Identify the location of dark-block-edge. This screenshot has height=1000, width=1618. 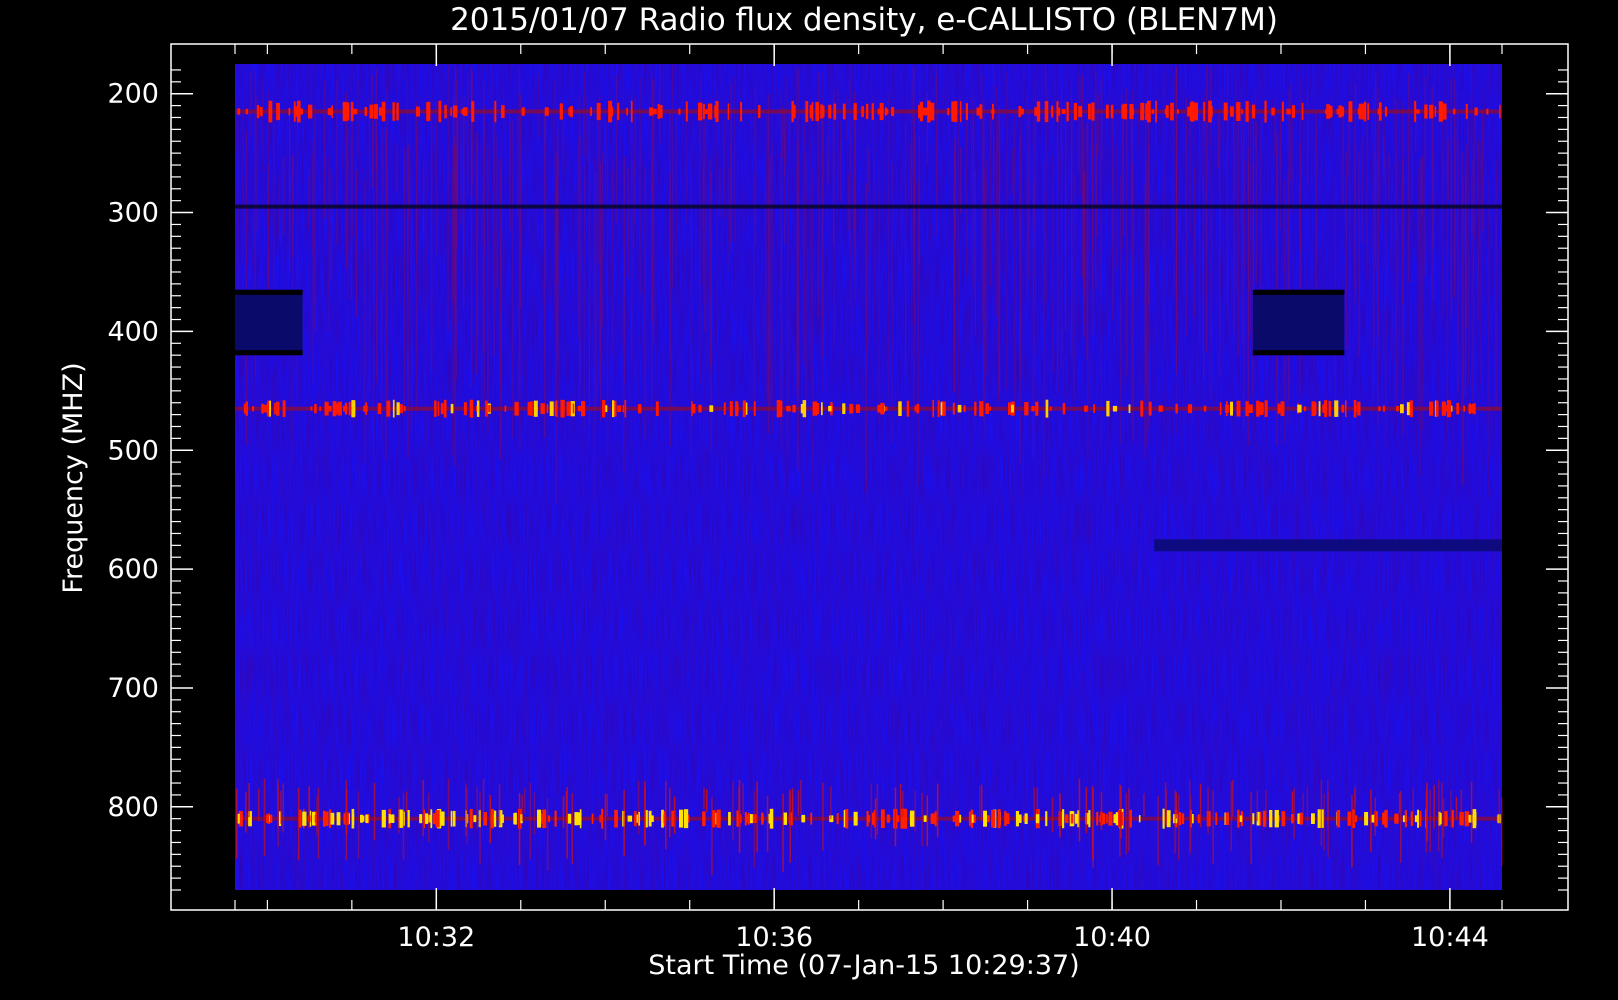
(269, 353).